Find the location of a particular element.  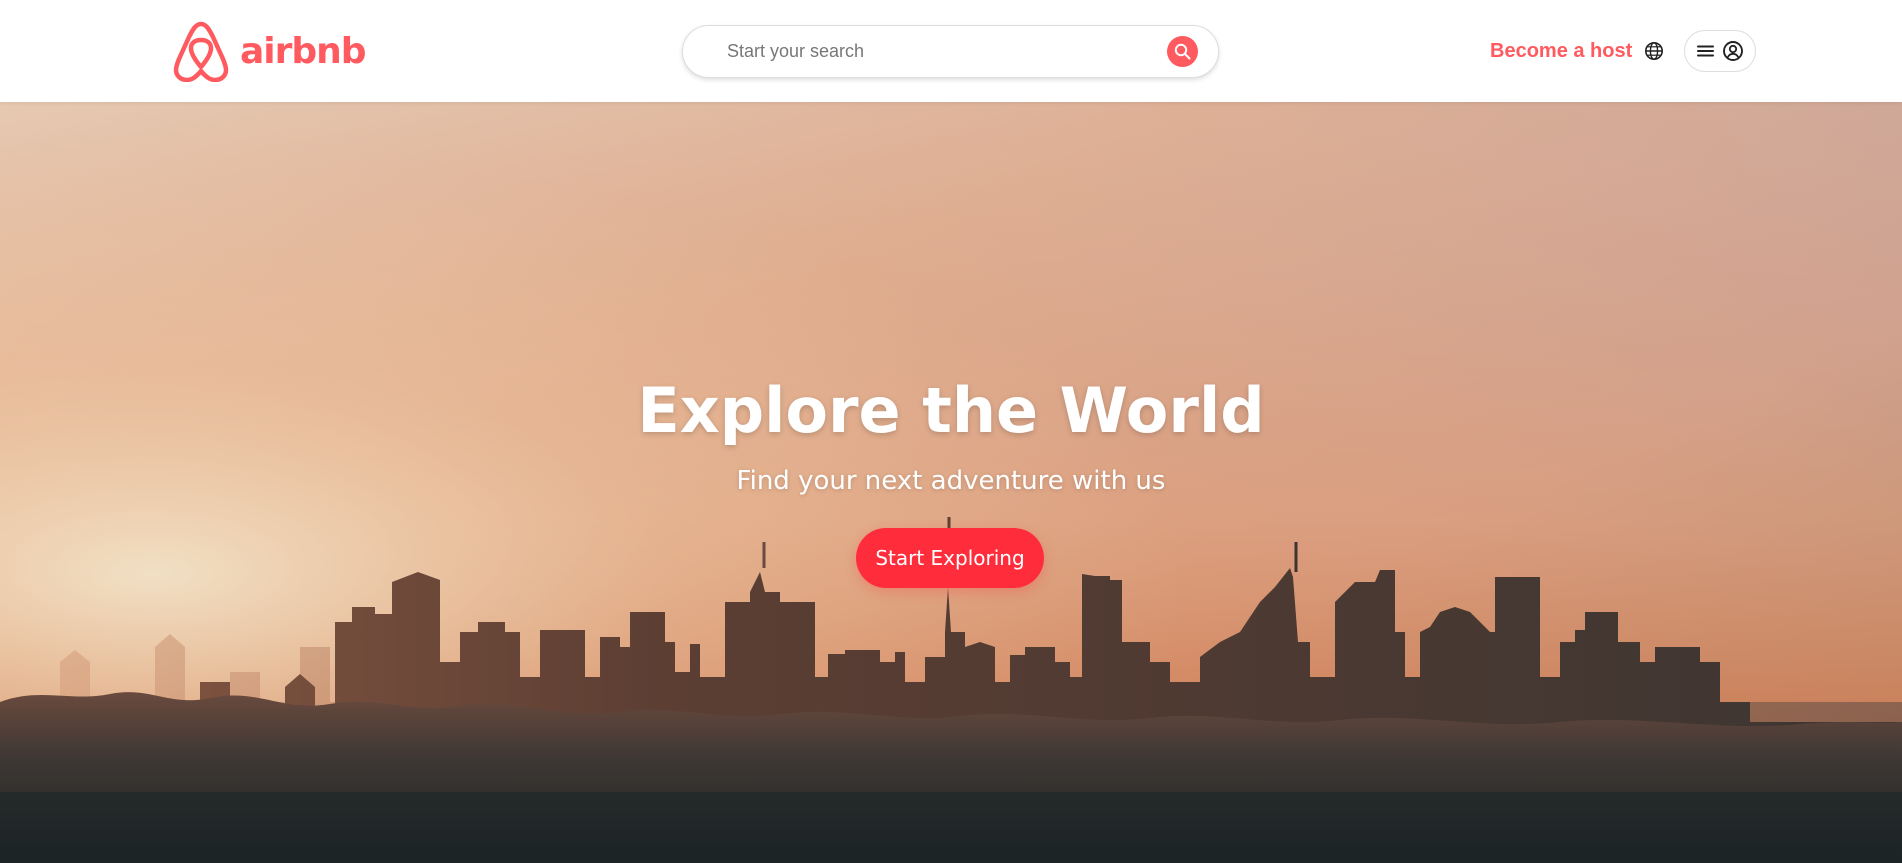

airbnb-logo: airbnb is located at coordinates (269, 51).